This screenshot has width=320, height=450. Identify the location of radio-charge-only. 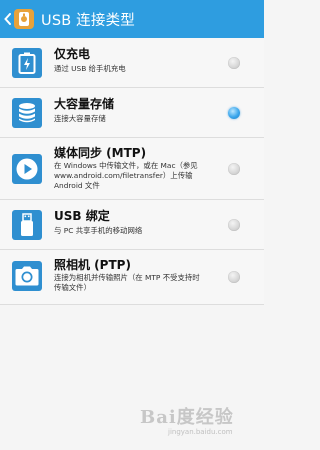
(234, 63).